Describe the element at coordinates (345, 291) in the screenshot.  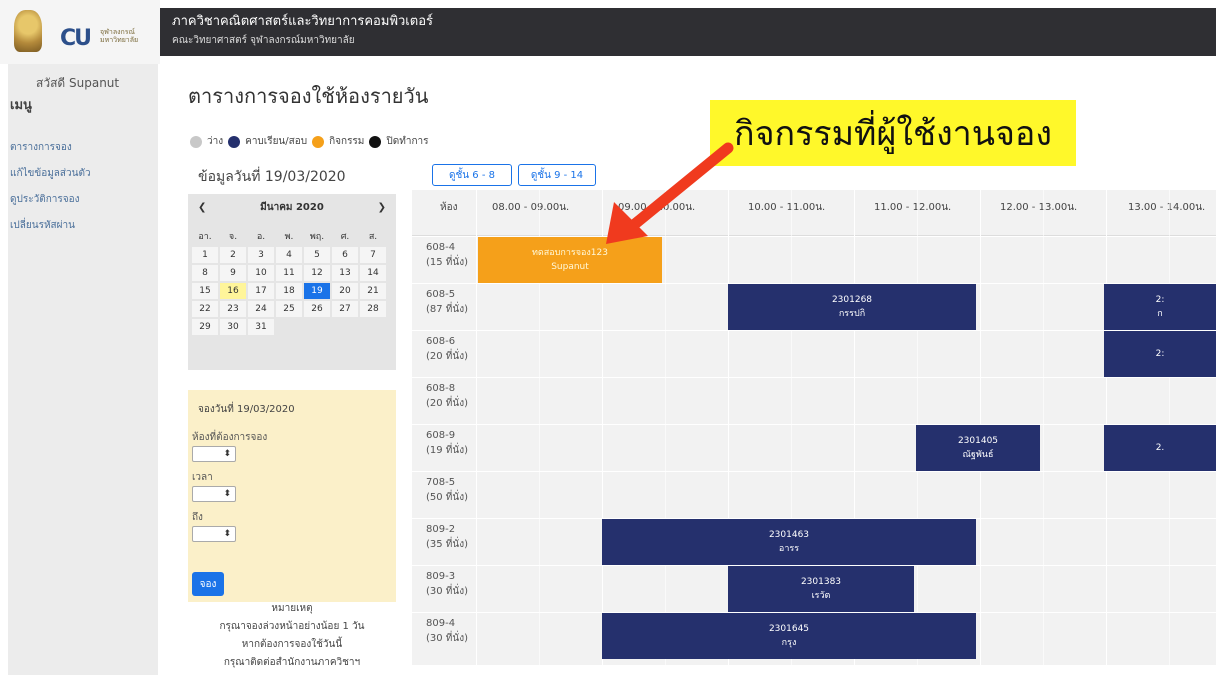
I see `calendar-day: 20` at that location.